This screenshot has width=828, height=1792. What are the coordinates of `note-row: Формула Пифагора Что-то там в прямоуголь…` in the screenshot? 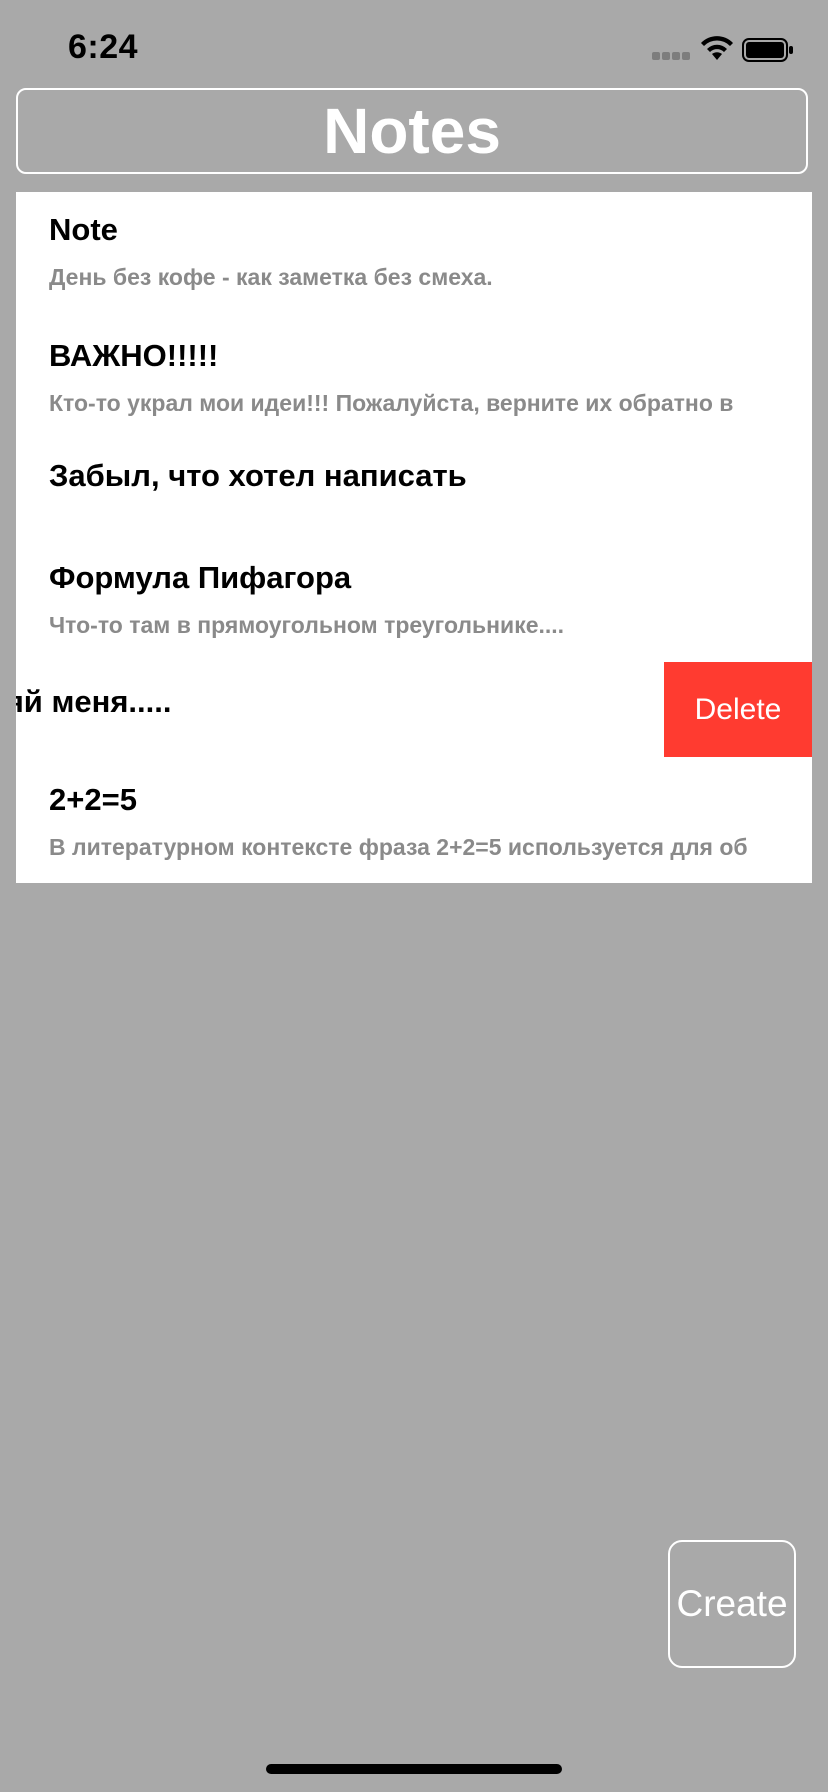 It's located at (414, 595).